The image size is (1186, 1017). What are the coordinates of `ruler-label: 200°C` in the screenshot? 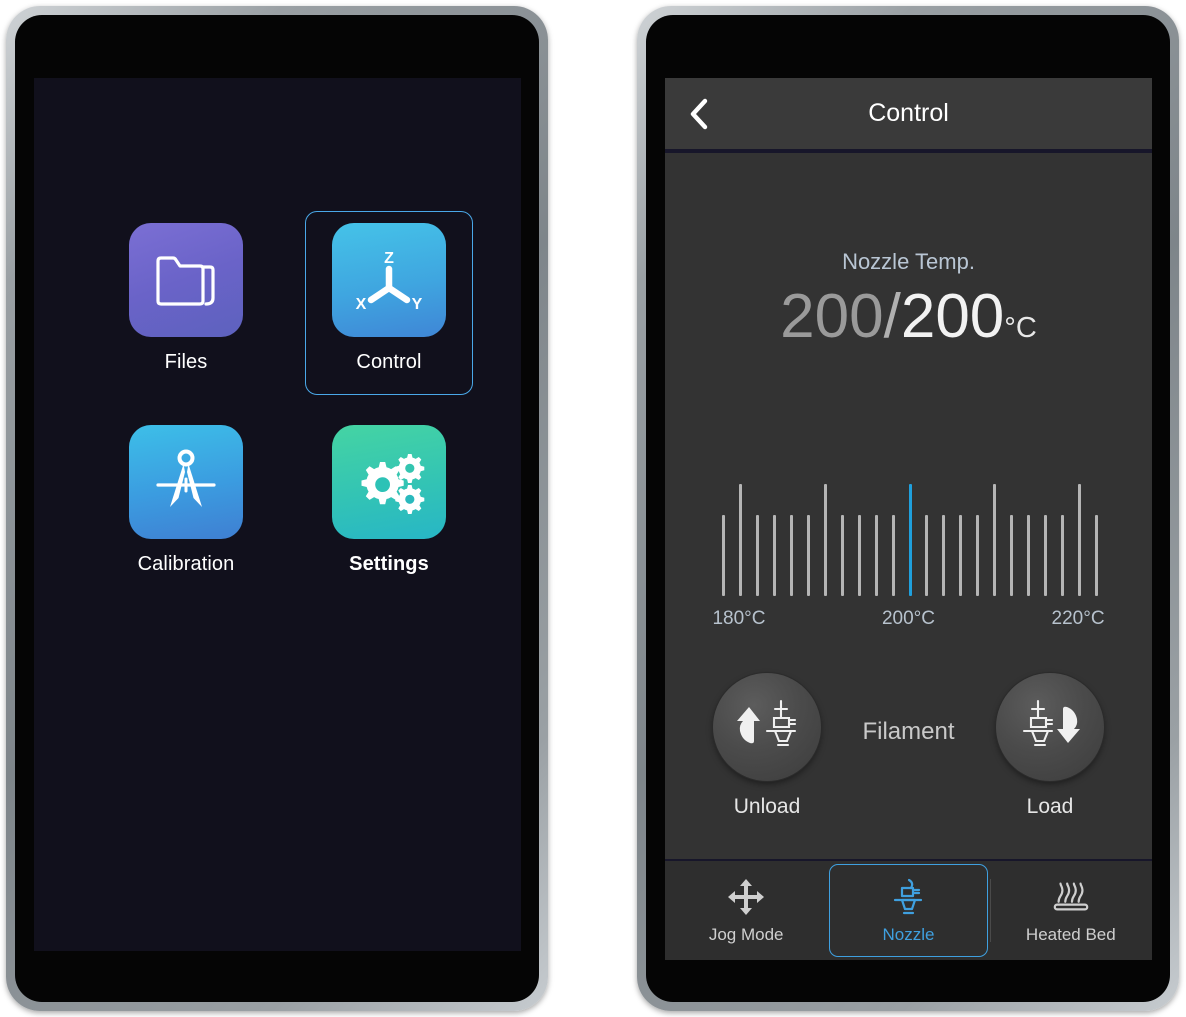 It's located at (908, 618).